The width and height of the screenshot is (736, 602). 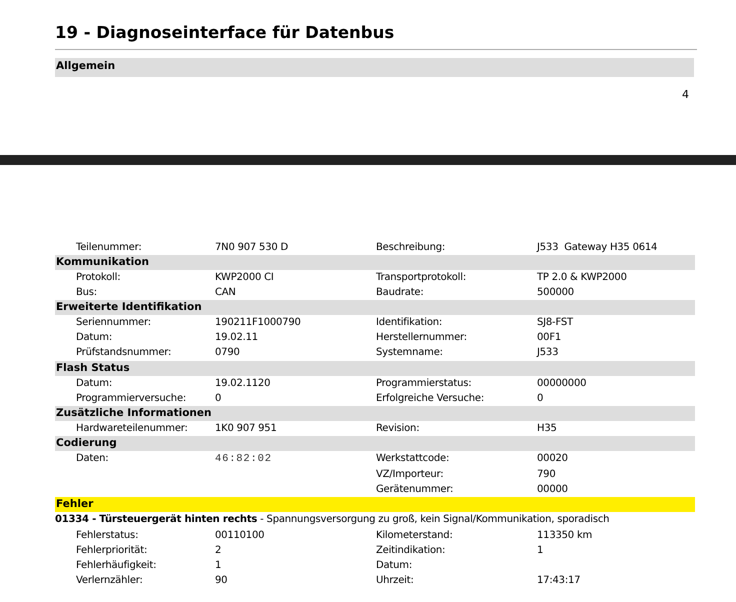 What do you see at coordinates (561, 383) in the screenshot?
I see `field-value: 00000000` at bounding box center [561, 383].